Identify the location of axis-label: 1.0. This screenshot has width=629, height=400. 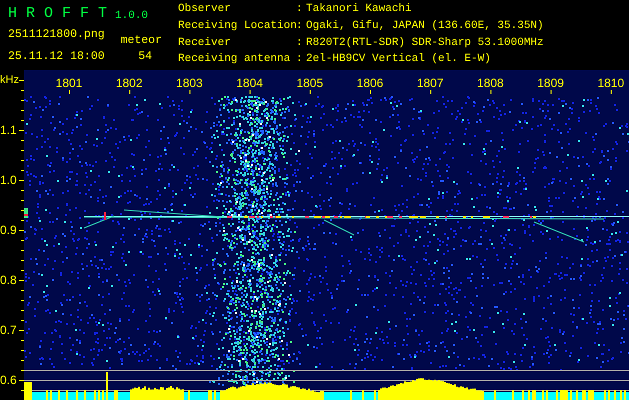
(8, 180).